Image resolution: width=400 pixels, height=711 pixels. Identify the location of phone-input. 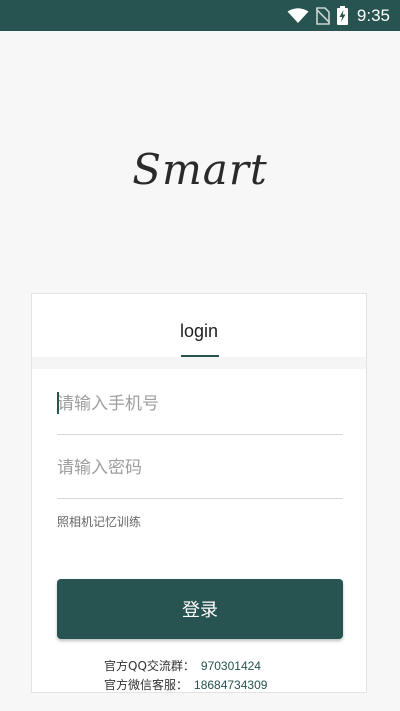
(200, 404).